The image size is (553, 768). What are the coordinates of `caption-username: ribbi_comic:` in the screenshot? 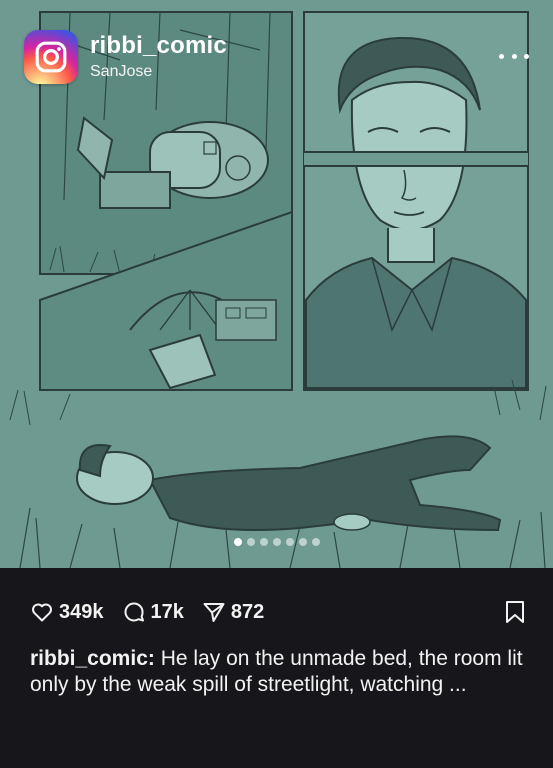 It's located at (92, 658).